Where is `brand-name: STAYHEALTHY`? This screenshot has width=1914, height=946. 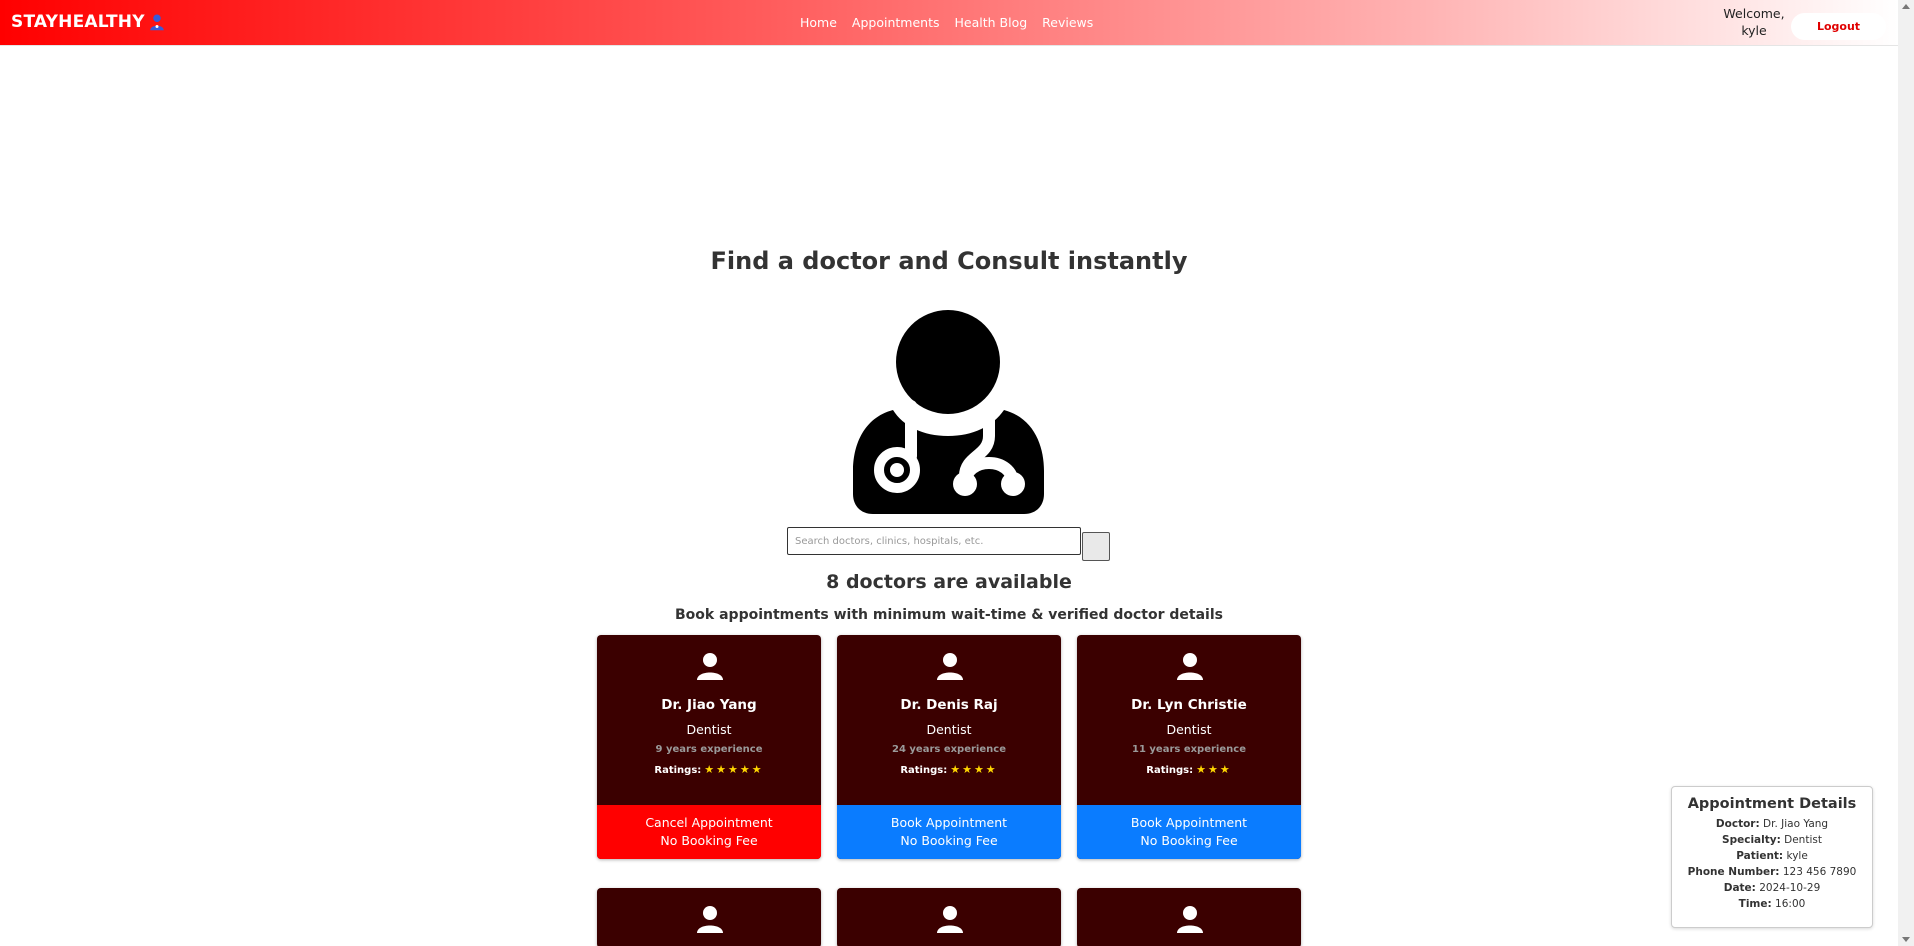
brand-name: STAYHEALTHY is located at coordinates (78, 22).